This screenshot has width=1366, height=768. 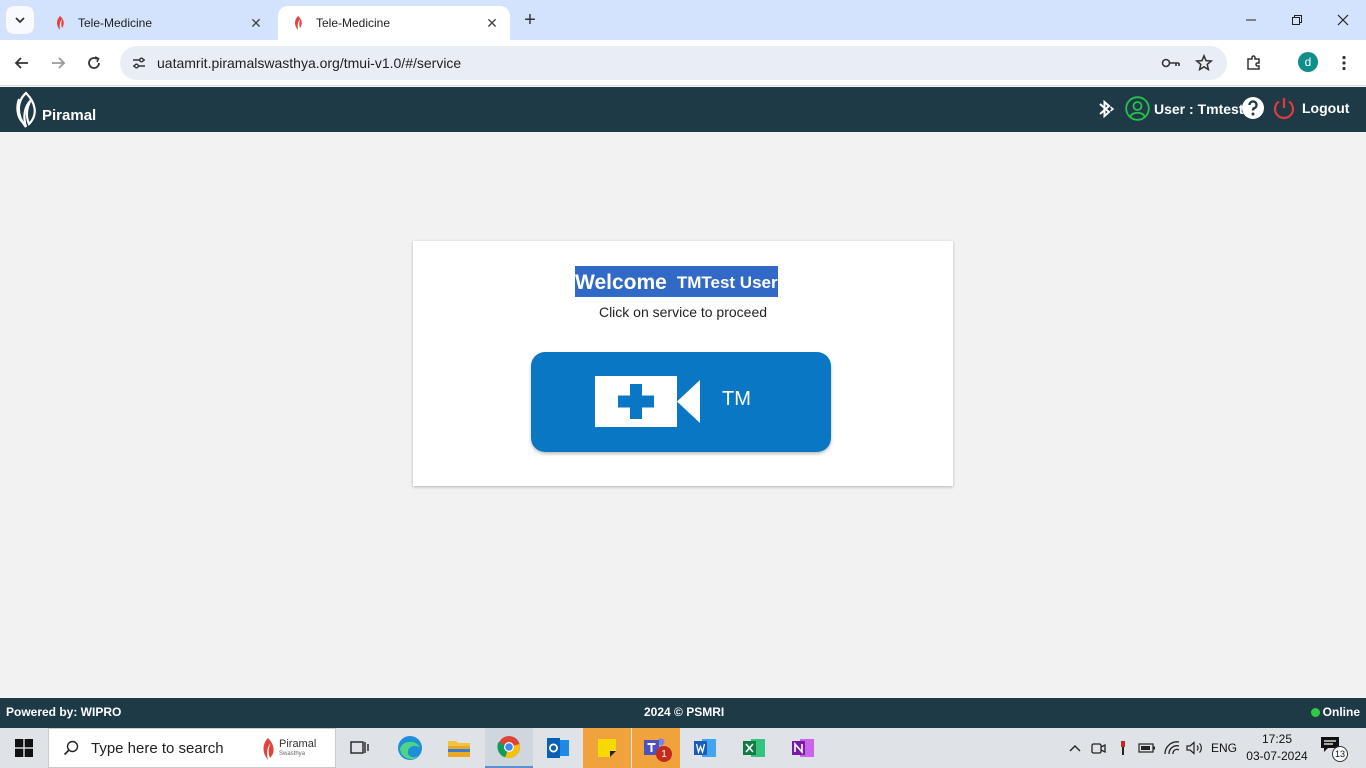 What do you see at coordinates (64, 712) in the screenshot?
I see `powered-by: Powered by: WIPRO` at bounding box center [64, 712].